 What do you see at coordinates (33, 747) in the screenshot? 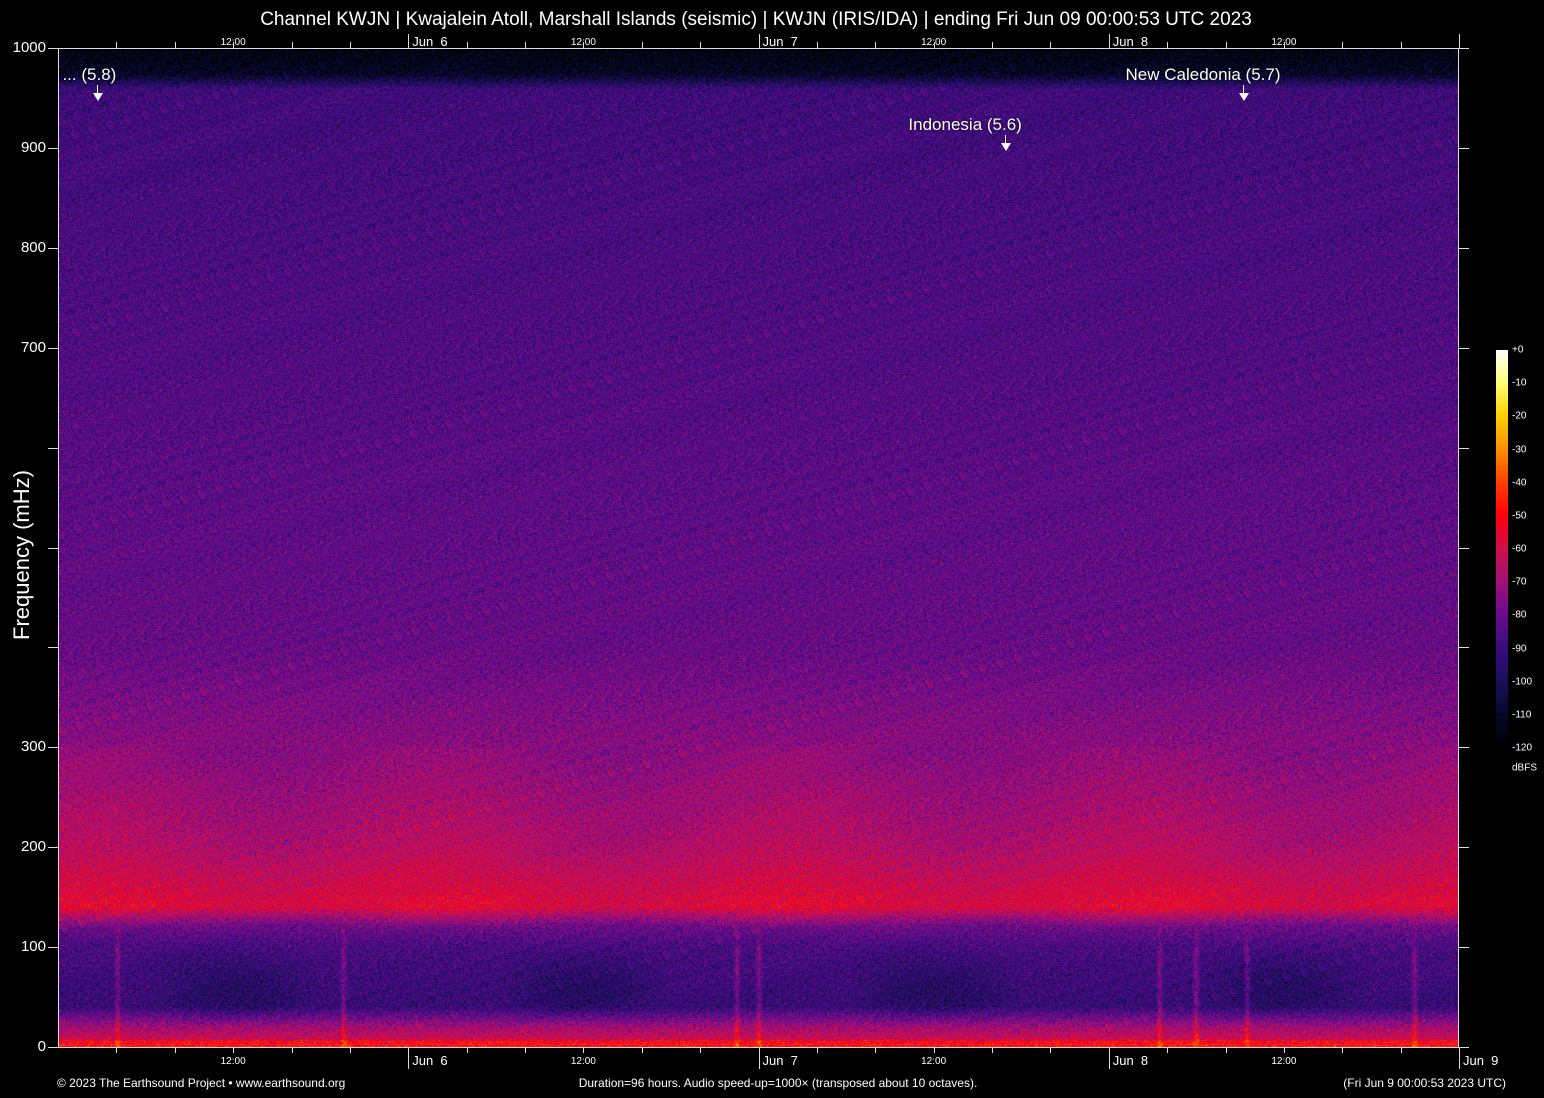
I see `y-tick-label: 300` at bounding box center [33, 747].